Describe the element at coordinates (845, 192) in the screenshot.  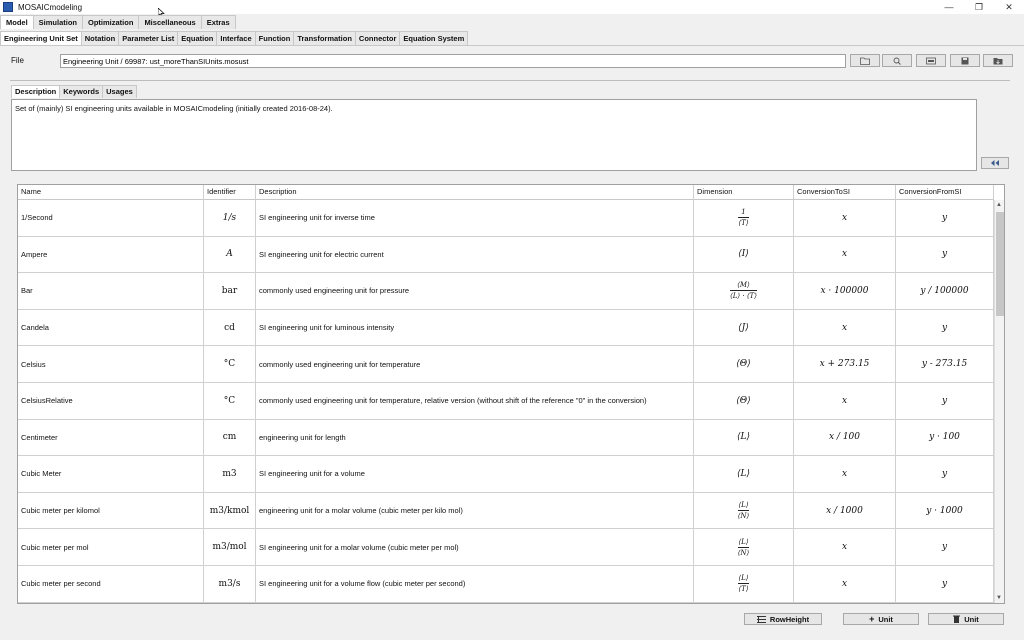
I see `column-header-conversion-to-si: ConversionToSI` at that location.